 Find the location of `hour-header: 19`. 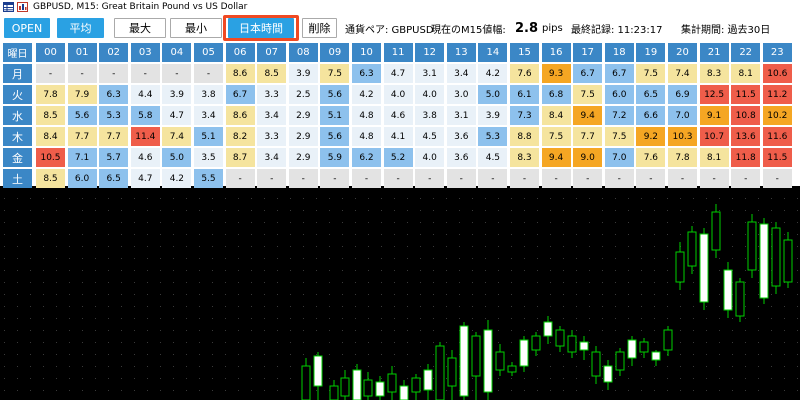

hour-header: 19 is located at coordinates (651, 52).